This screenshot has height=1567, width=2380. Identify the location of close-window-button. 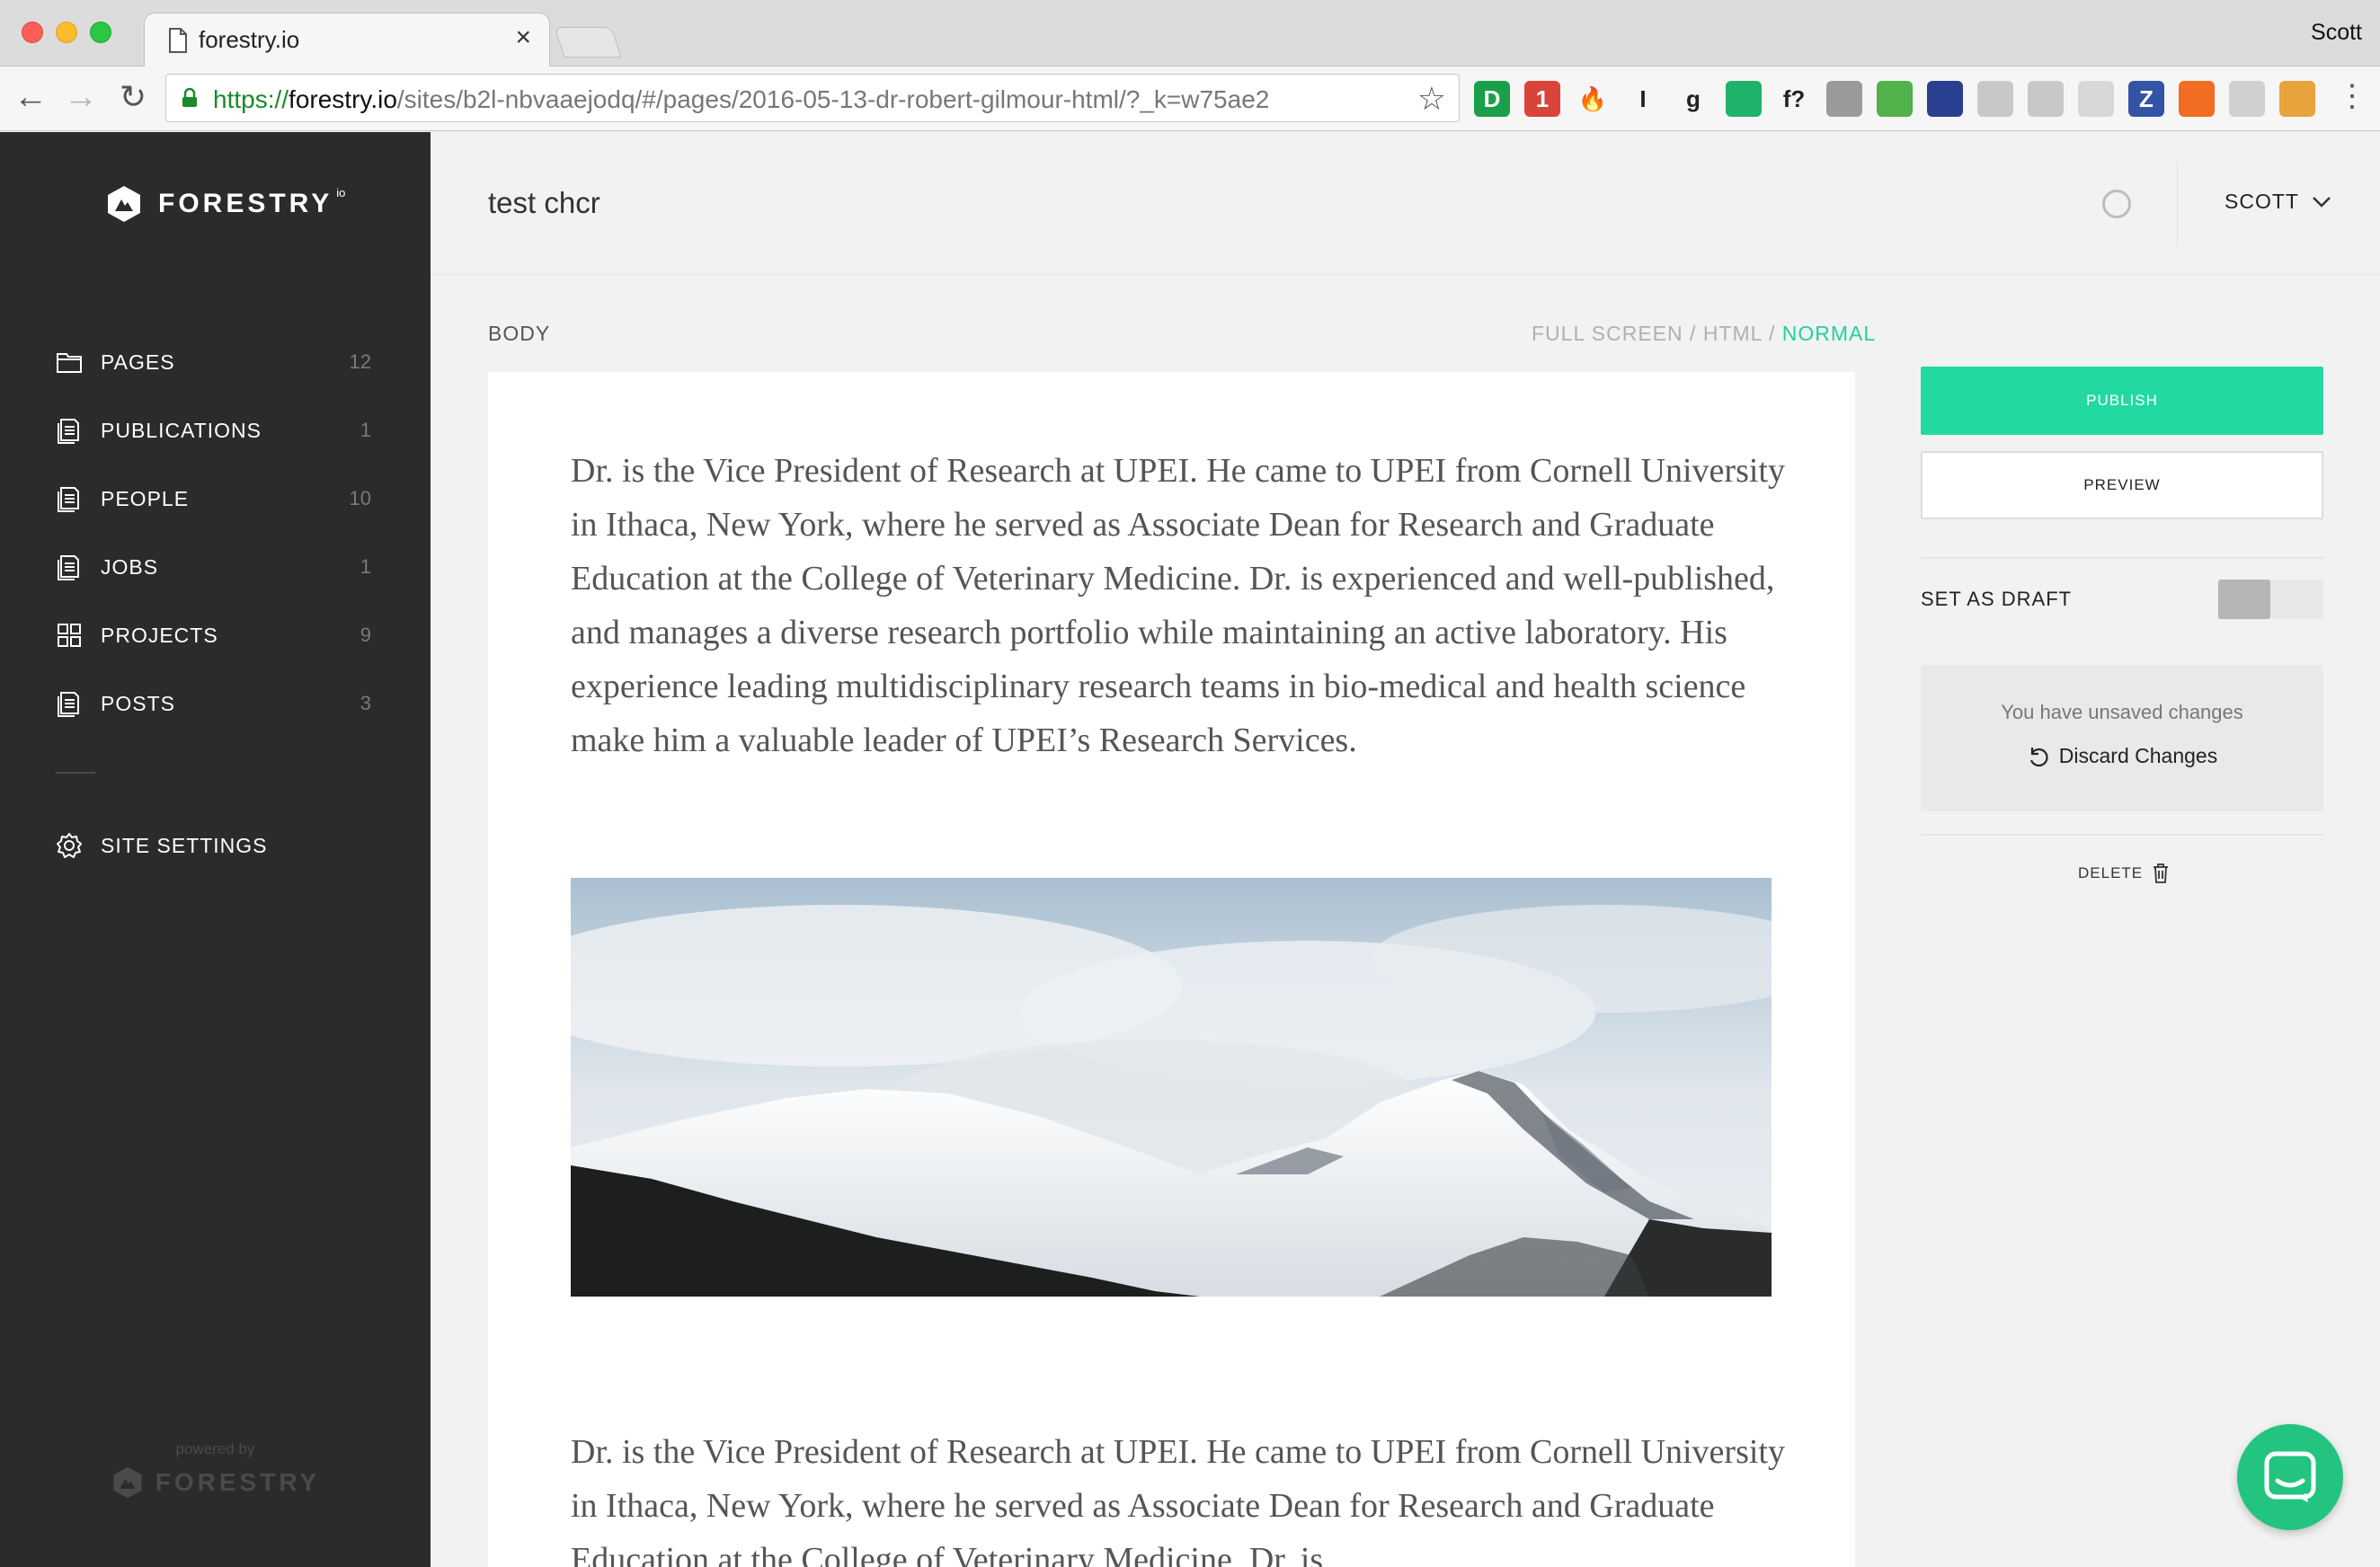
(32, 32).